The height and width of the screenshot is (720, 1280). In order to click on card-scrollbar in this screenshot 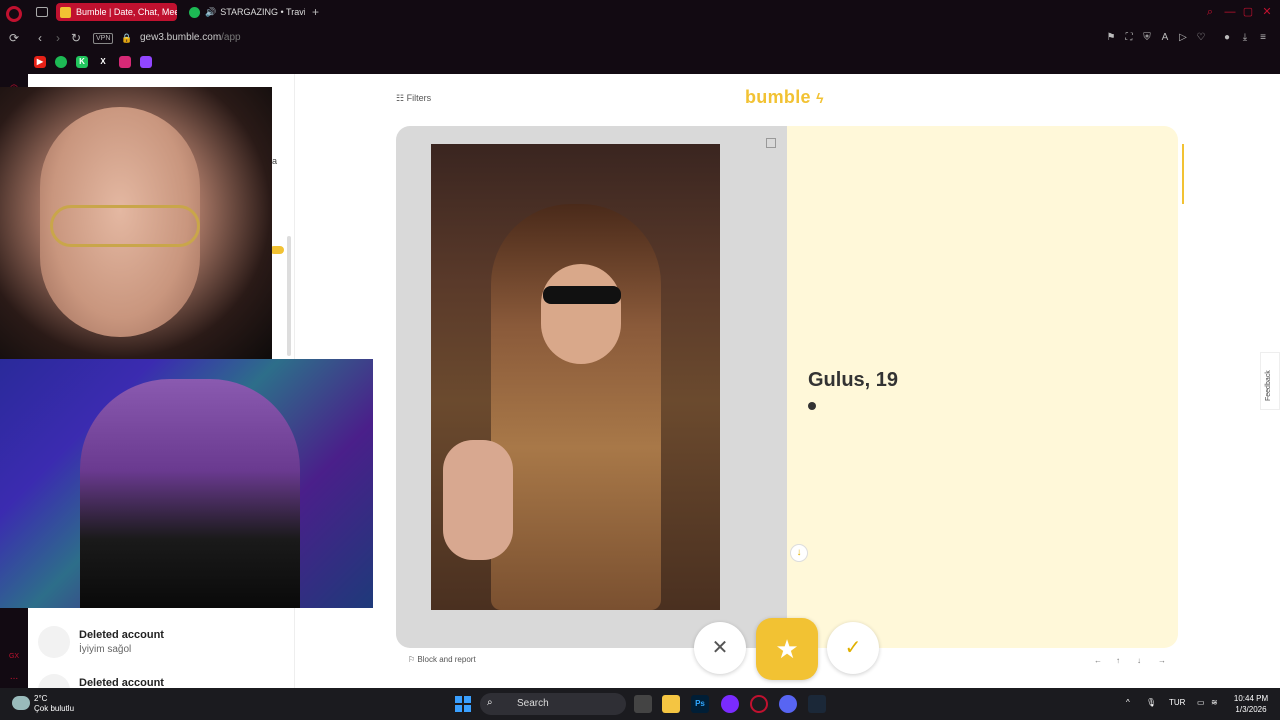, I will do `click(1183, 174)`.